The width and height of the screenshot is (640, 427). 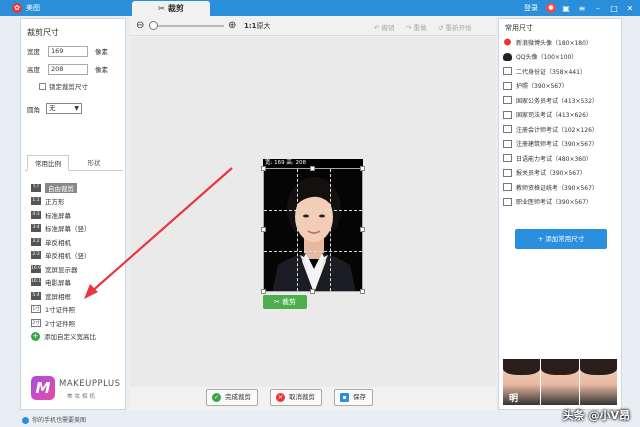 I want to click on logo-text: MAKEUPPLUS, so click(x=90, y=384).